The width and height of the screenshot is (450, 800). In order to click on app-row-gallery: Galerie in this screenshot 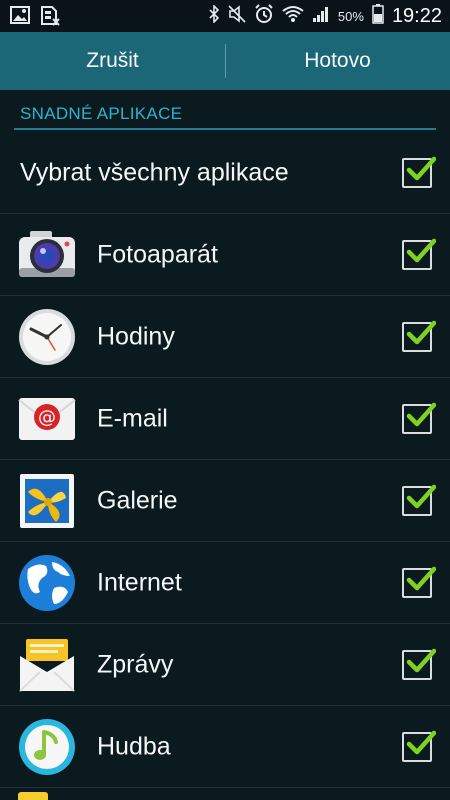, I will do `click(225, 501)`.